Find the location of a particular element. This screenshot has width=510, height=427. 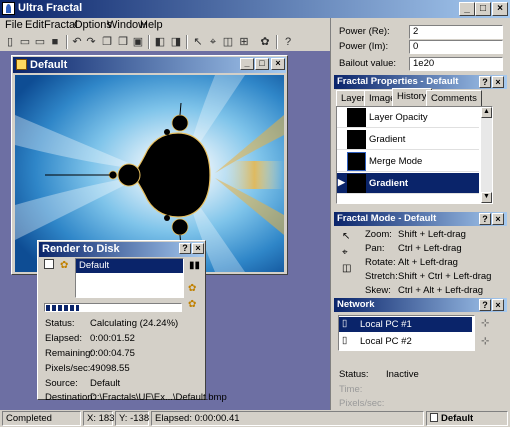

undo-icon: ↶ is located at coordinates (77, 42).